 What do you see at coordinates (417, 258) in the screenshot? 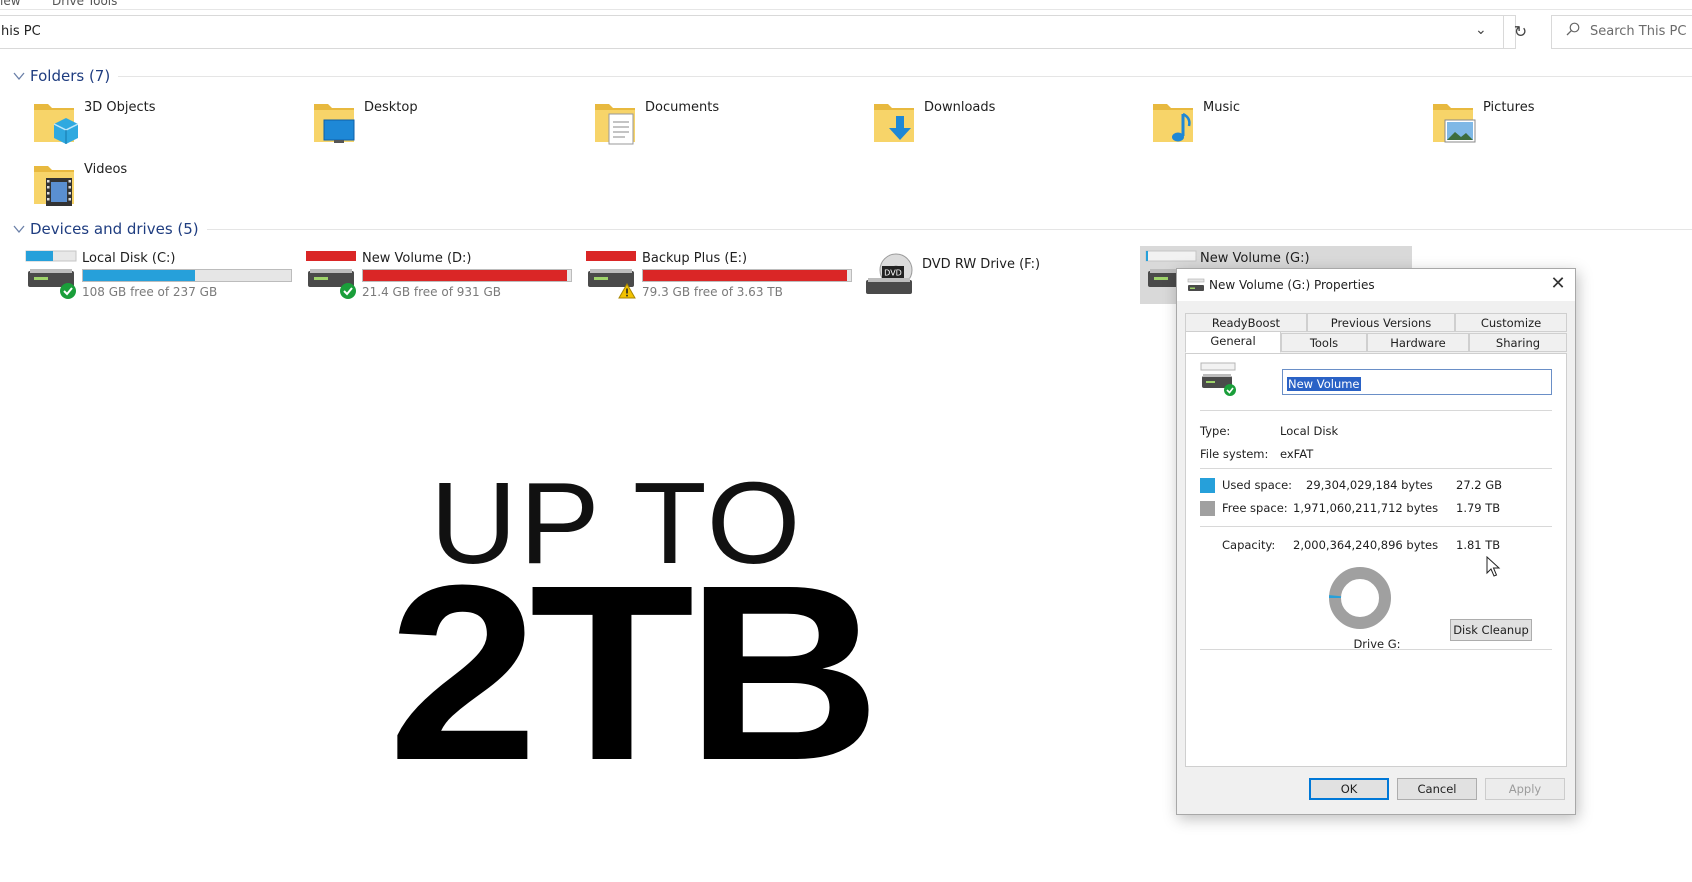
I see `drive-label: New Volume (D:)` at bounding box center [417, 258].